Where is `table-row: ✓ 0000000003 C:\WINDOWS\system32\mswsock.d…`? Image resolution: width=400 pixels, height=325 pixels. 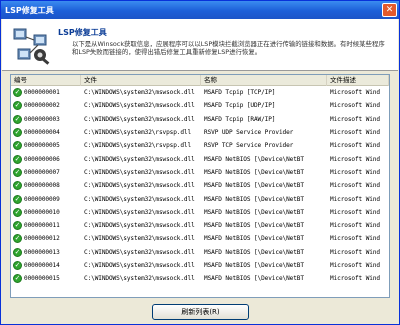 table-row: ✓ 0000000003 C:\WINDOWS\system32\mswsock.d… is located at coordinates (200, 119).